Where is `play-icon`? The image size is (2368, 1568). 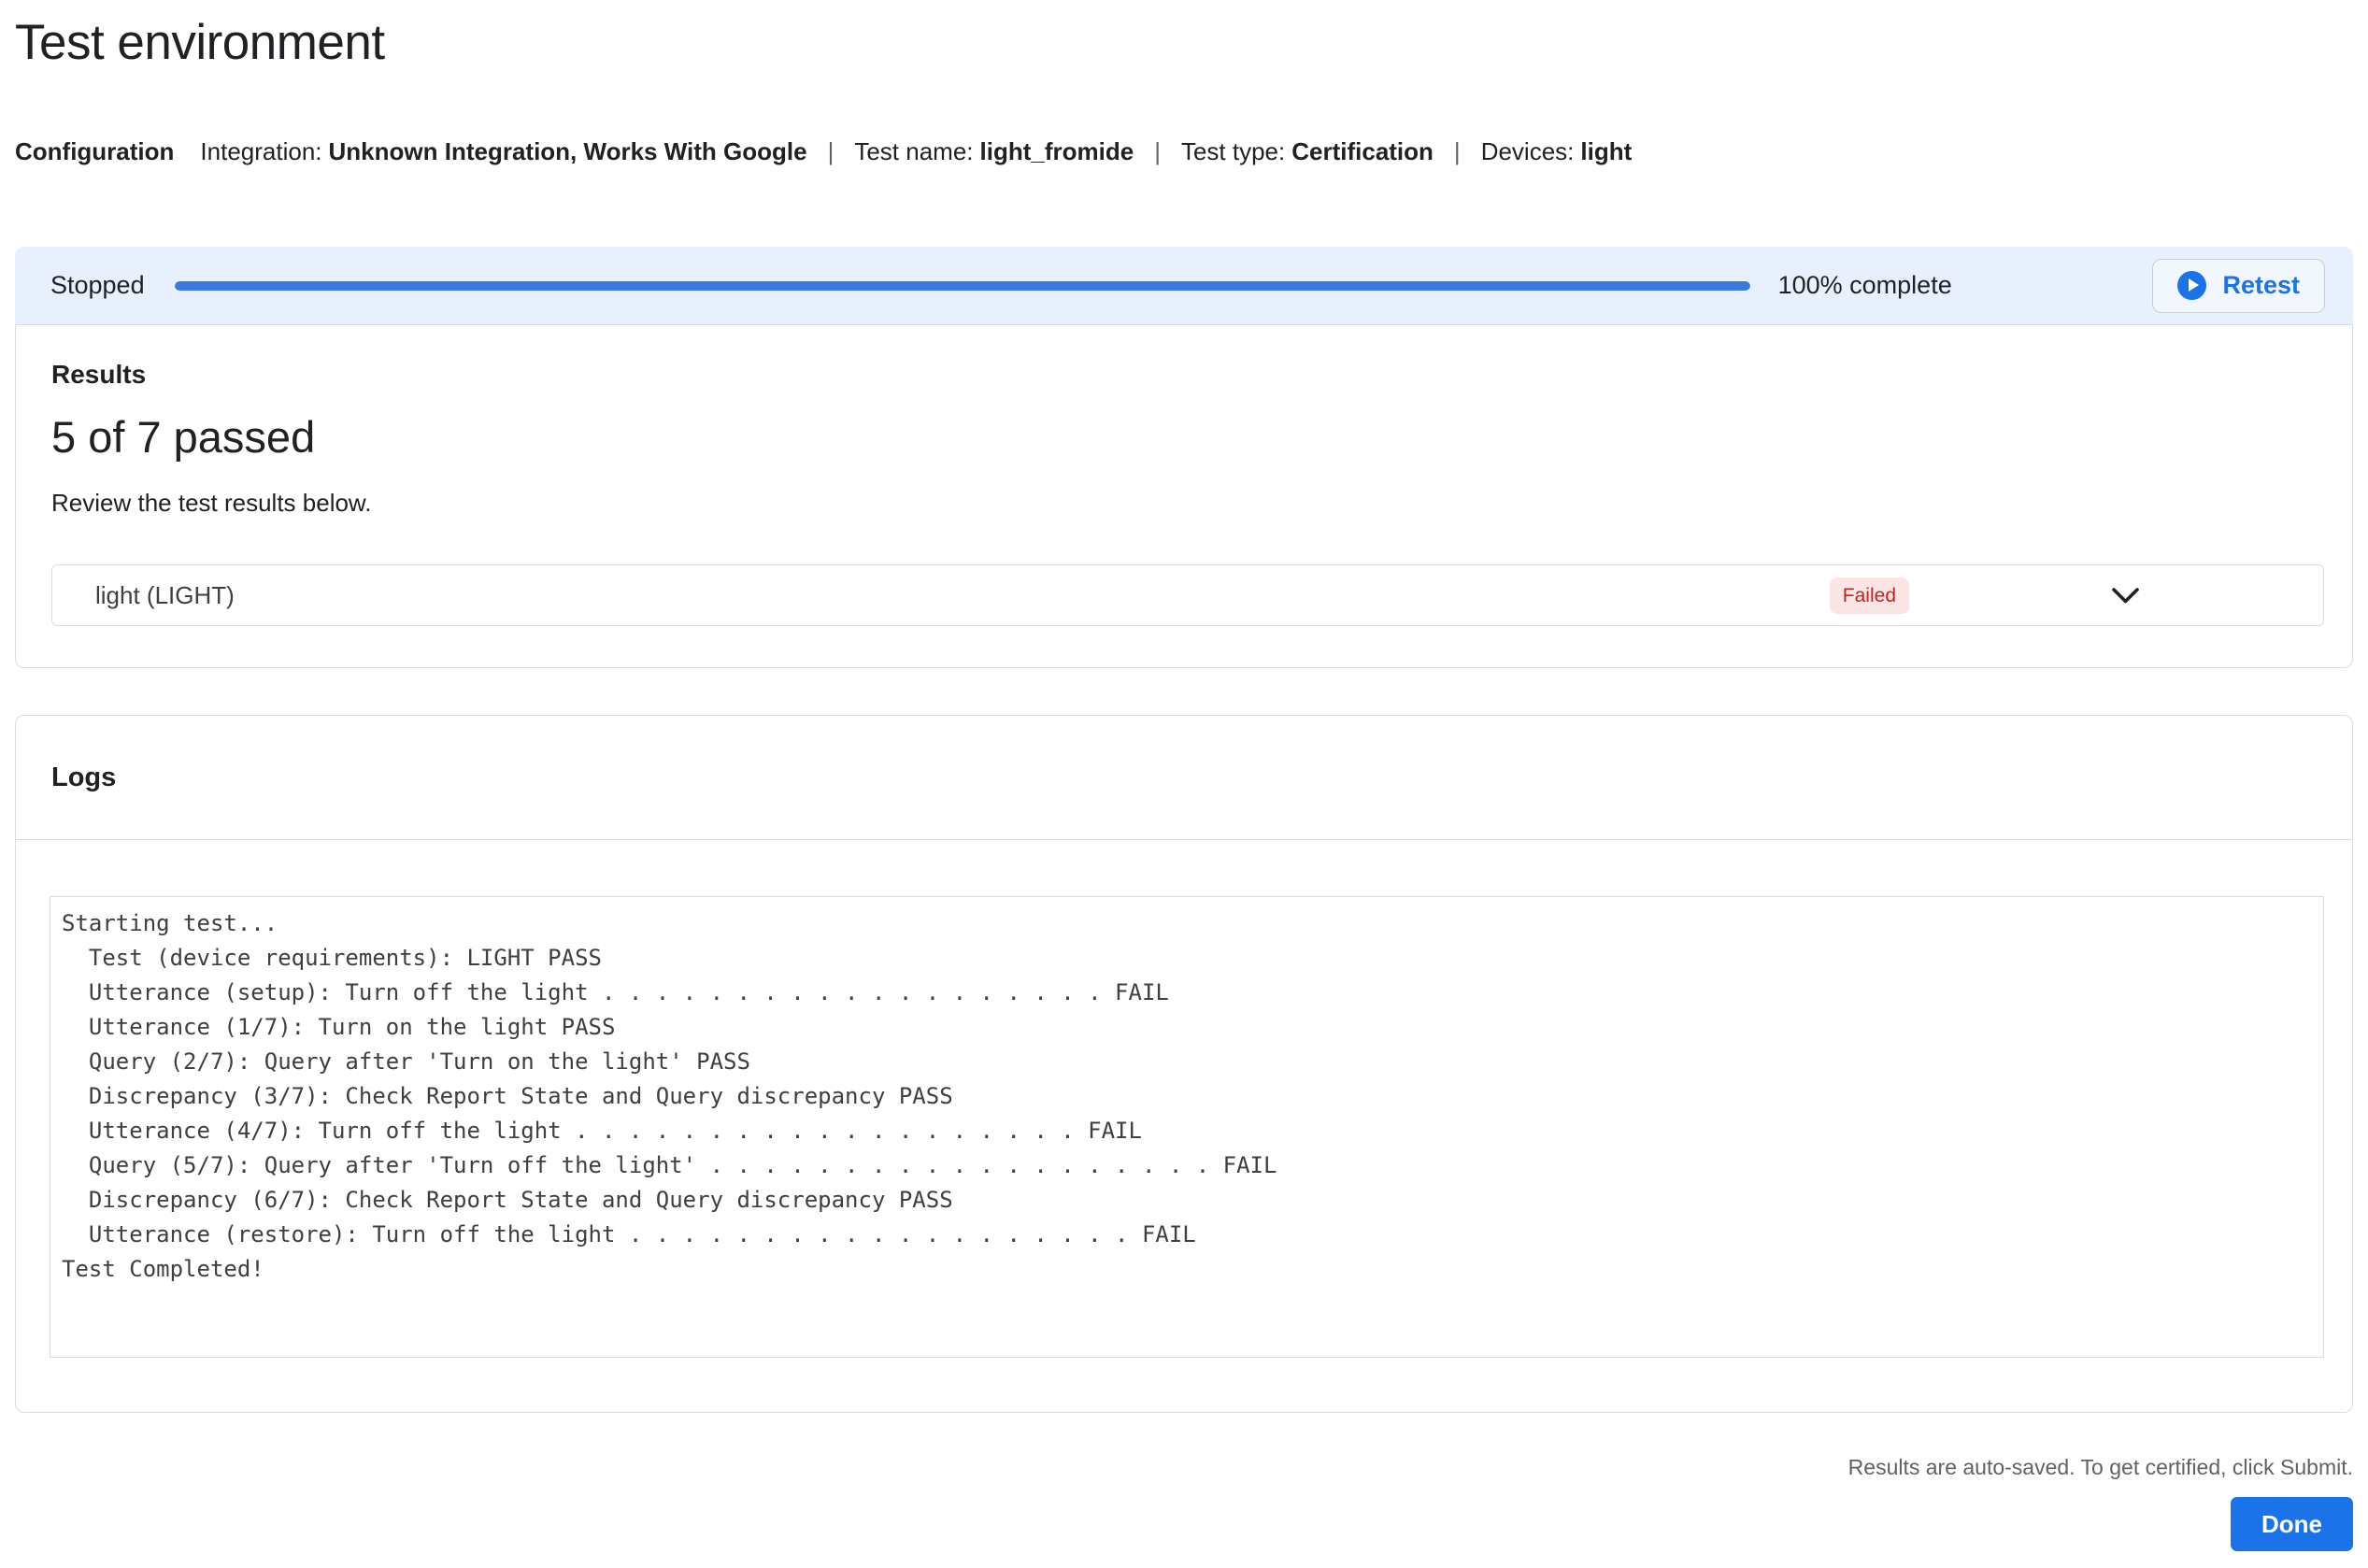
play-icon is located at coordinates (2192, 286).